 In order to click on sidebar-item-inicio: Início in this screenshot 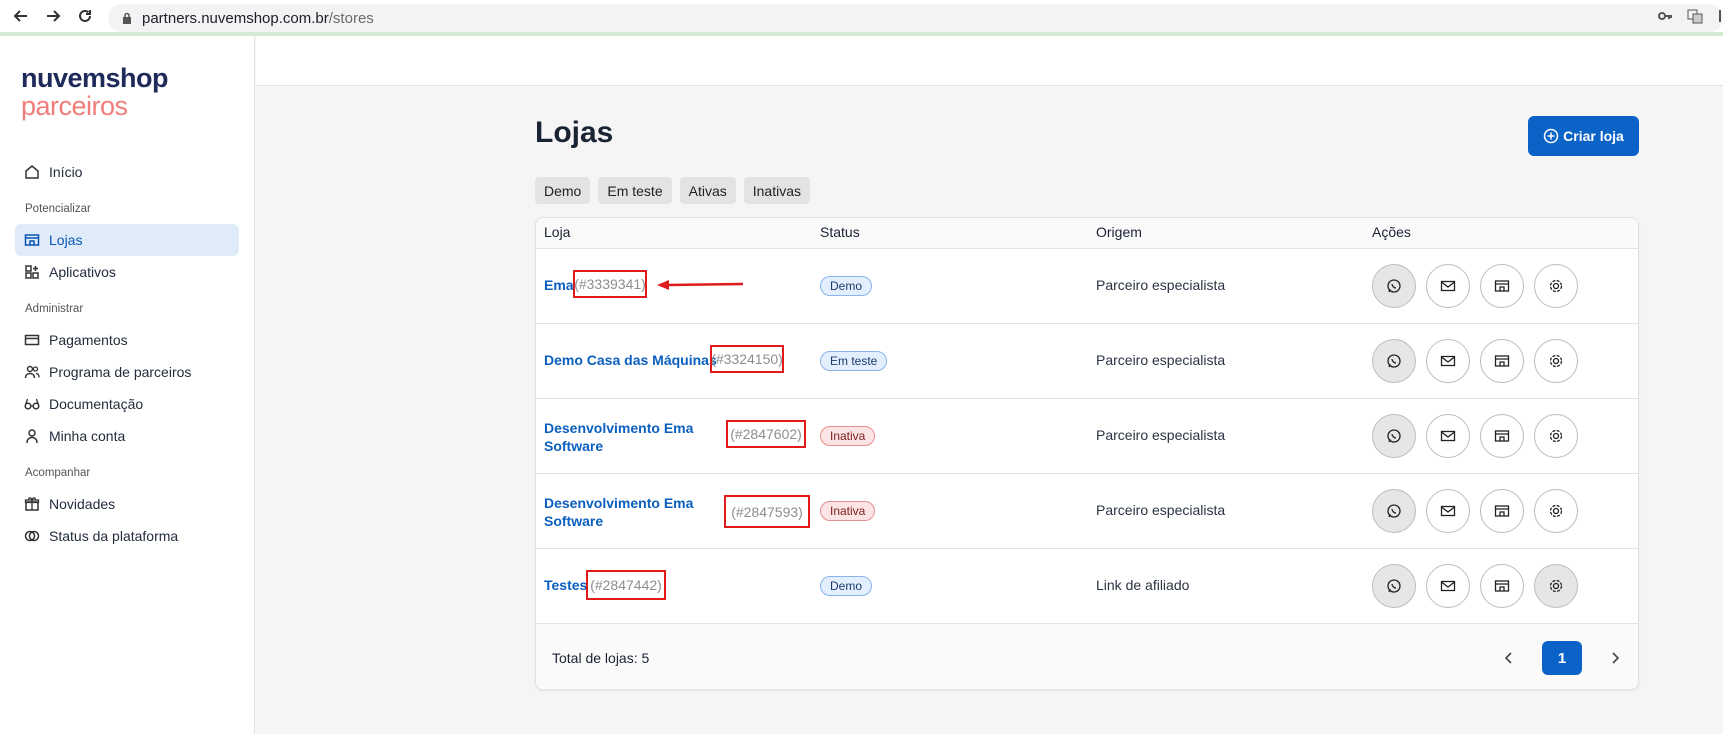, I will do `click(127, 172)`.